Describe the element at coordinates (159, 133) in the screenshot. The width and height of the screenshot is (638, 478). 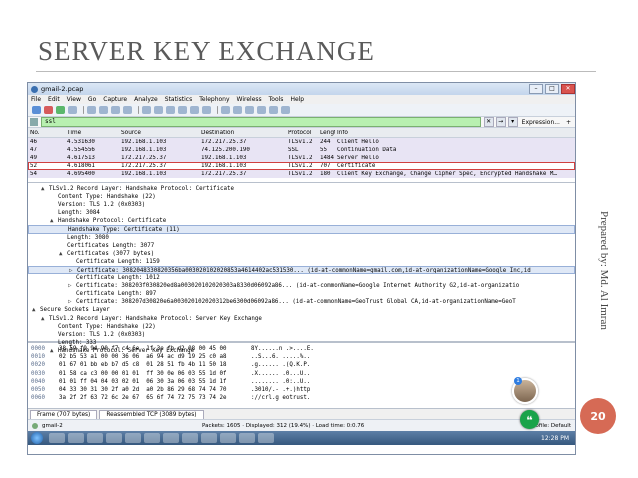
I see `column-header-source: Source` at that location.